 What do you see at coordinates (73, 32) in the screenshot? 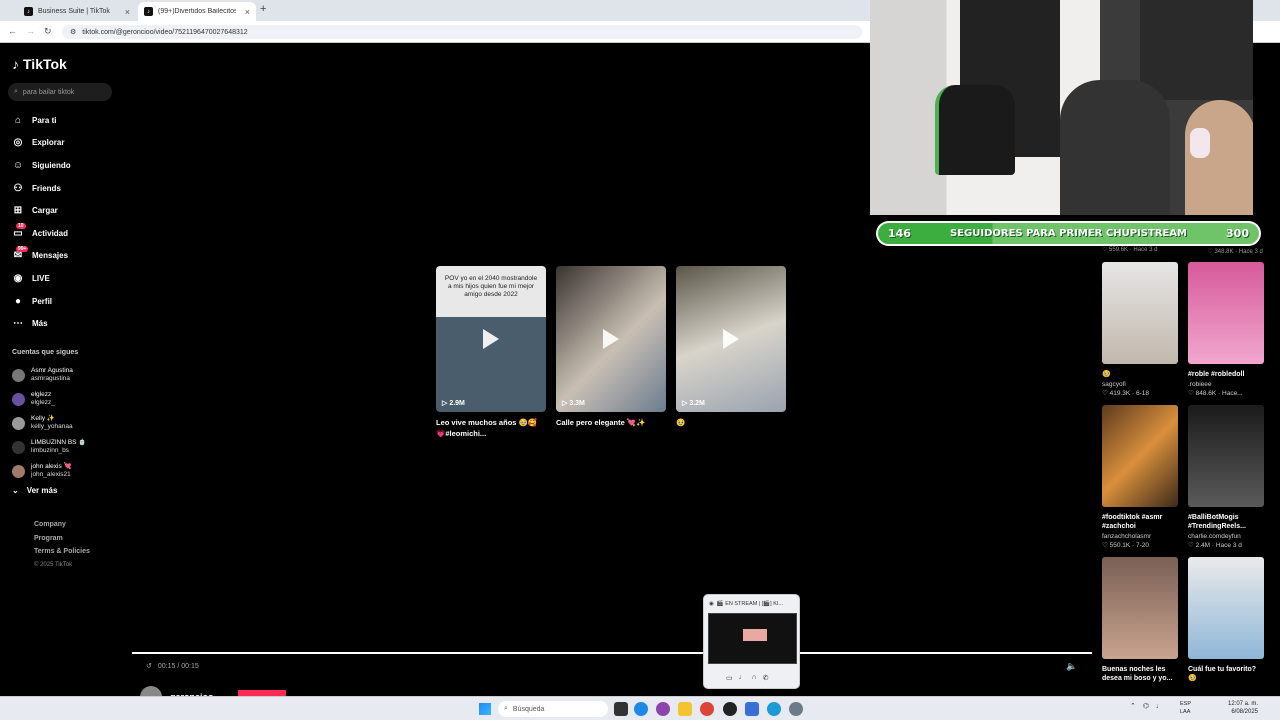
I see `site-info-icon: ⚙` at bounding box center [73, 32].